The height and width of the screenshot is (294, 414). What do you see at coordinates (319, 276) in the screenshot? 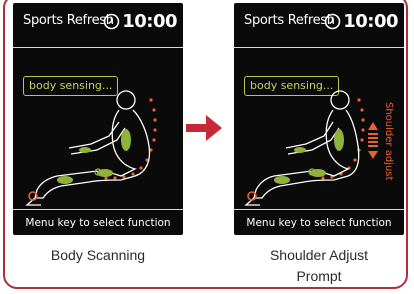
I see `caption-line-2: Prompt` at bounding box center [319, 276].